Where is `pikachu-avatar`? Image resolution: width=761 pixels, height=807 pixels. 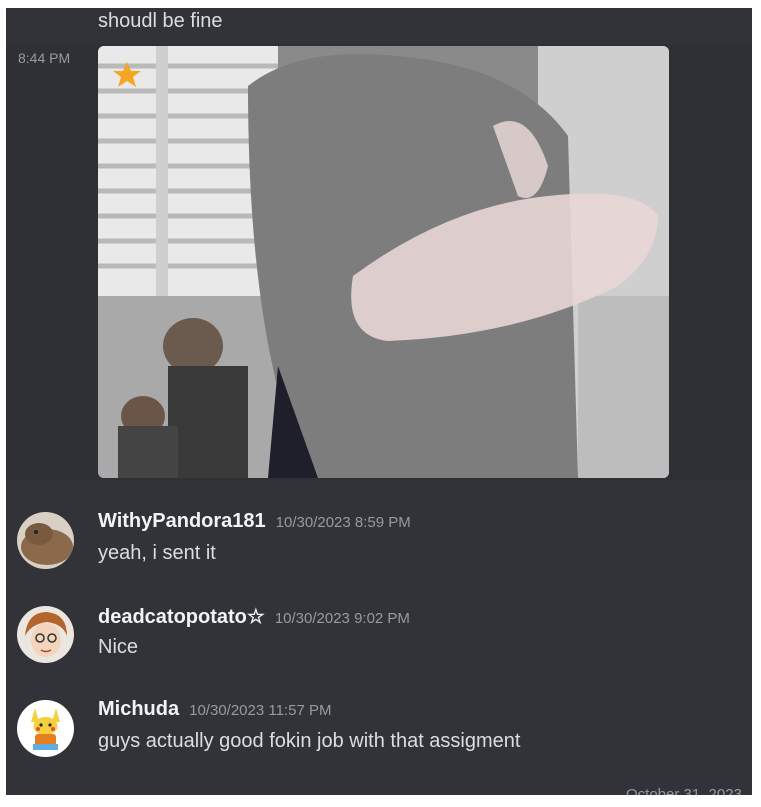
pikachu-avatar is located at coordinates (45, 728).